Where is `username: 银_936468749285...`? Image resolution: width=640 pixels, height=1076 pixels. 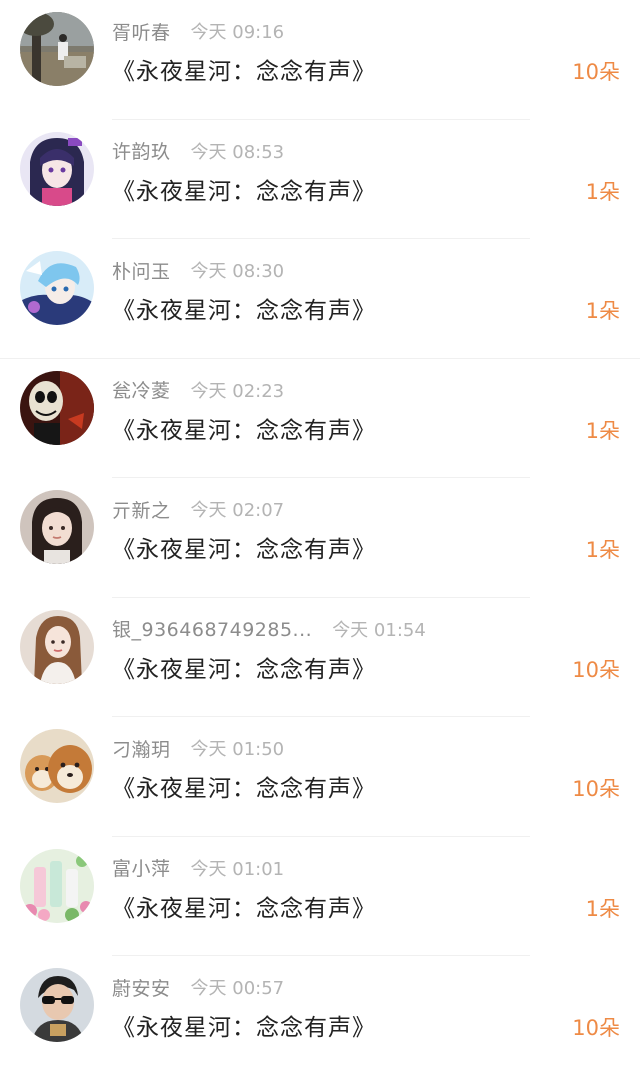 username: 银_936468749285... is located at coordinates (212, 628).